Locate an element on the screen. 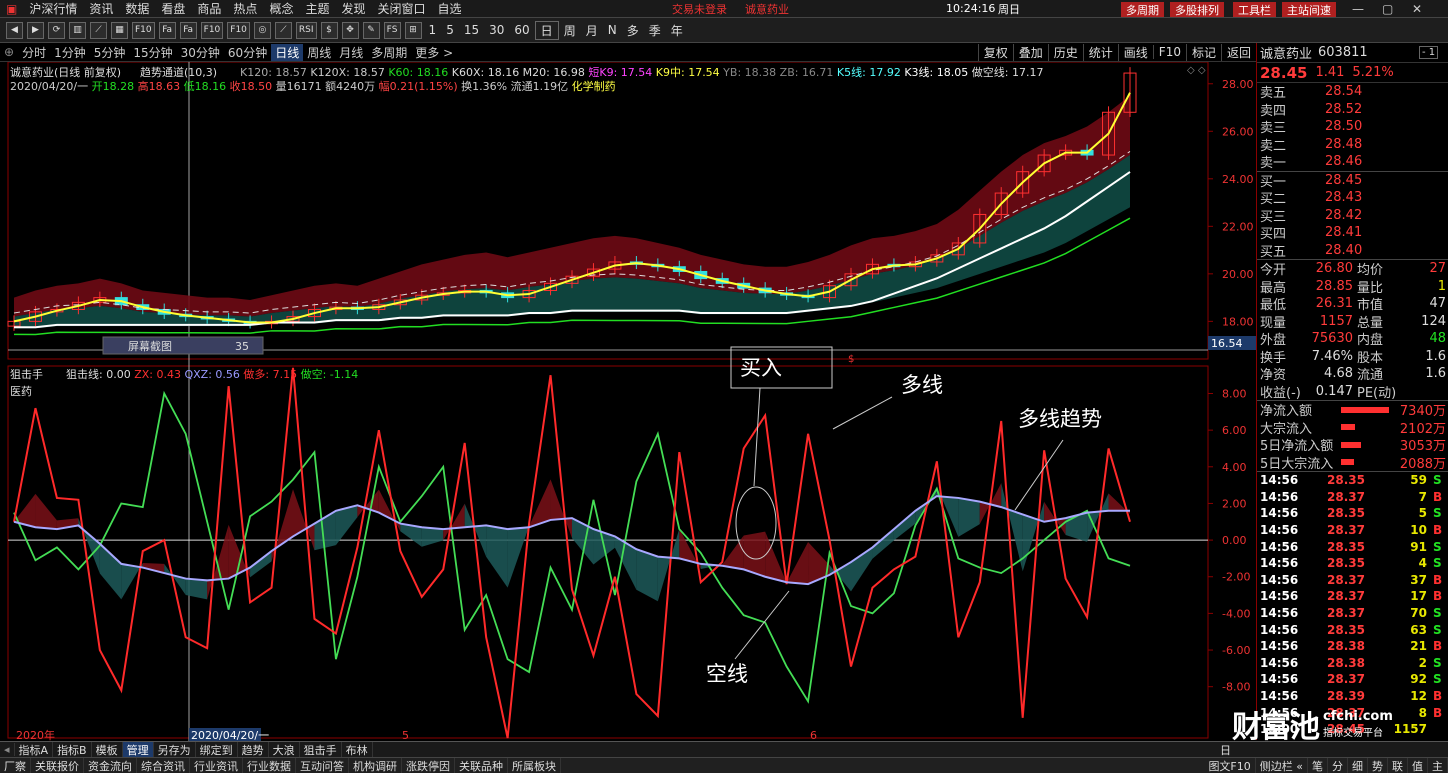 The height and width of the screenshot is (773, 1448). tab-60min: 60分钟 is located at coordinates (247, 52).